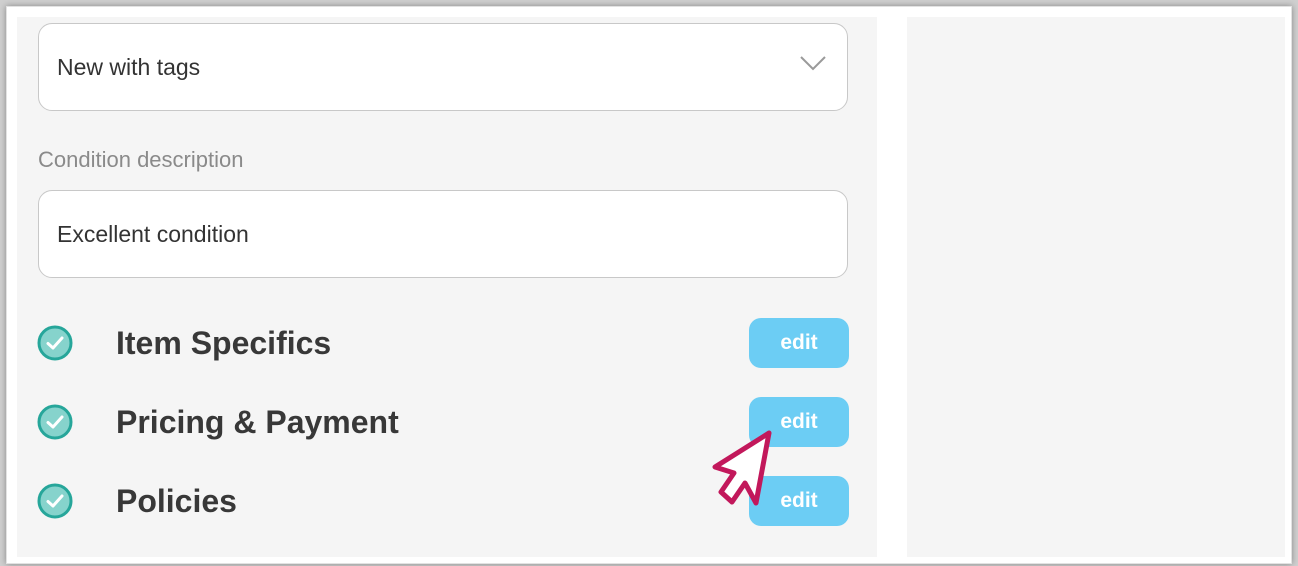 This screenshot has height=566, width=1298. Describe the element at coordinates (443, 234) in the screenshot. I see `condition-description-input: Excellent condition` at that location.